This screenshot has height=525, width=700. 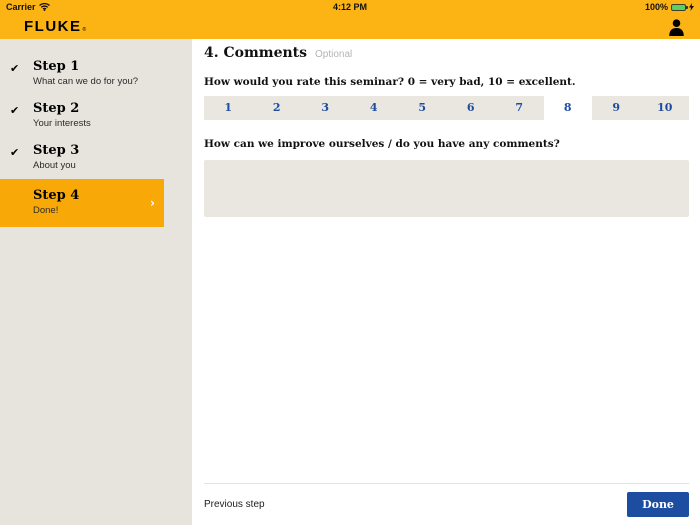 I want to click on sidebar-step-4: Step 4 Done! ›, so click(x=82, y=203).